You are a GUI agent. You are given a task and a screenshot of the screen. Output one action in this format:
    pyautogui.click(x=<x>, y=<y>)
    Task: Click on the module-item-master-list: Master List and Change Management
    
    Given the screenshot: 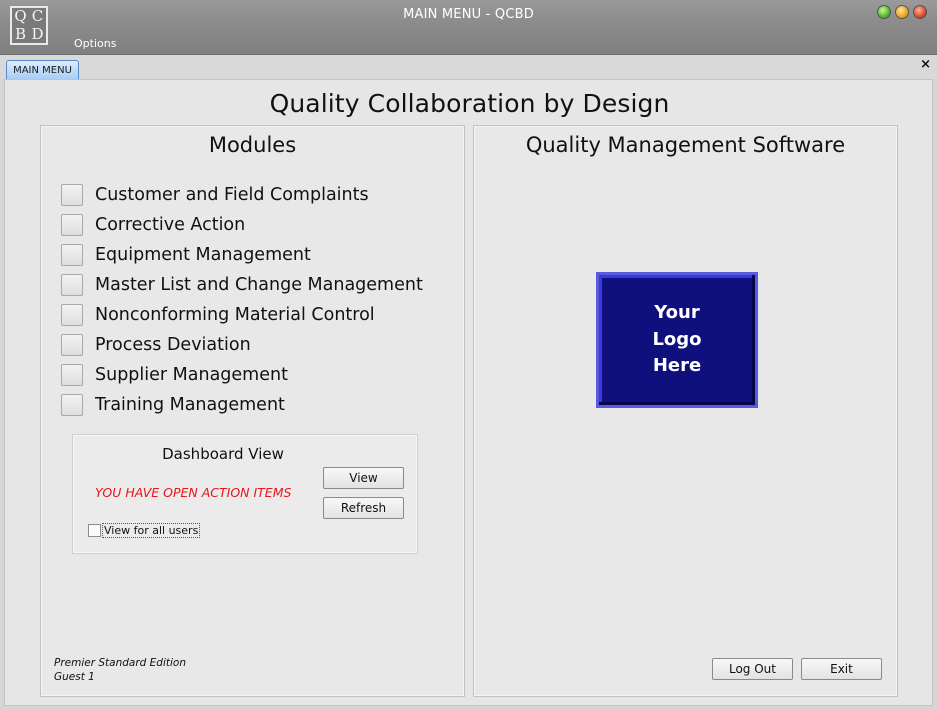 What is the action you would take?
    pyautogui.click(x=242, y=285)
    